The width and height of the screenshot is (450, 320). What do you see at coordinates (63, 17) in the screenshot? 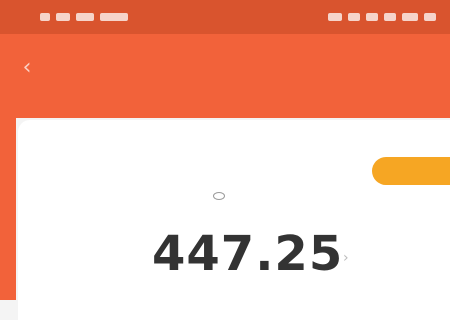
I see `app-icon` at bounding box center [63, 17].